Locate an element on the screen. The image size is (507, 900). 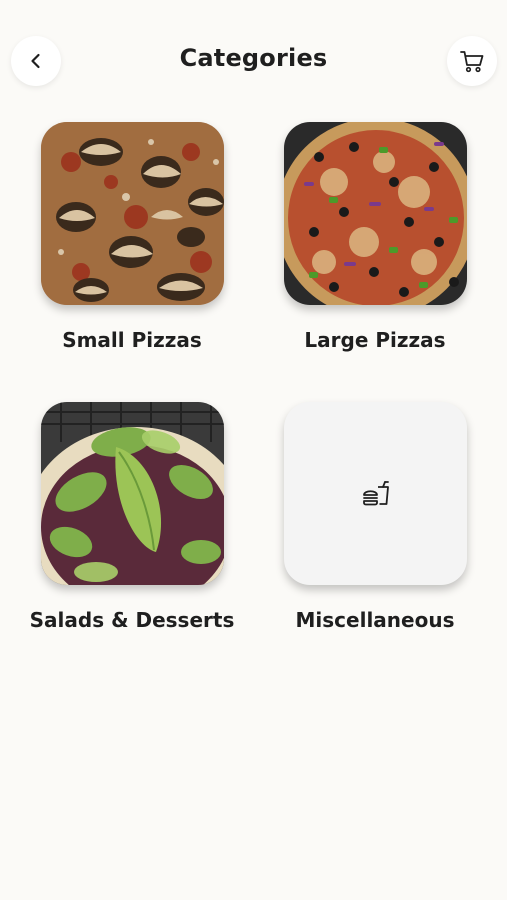
category-tile-salads-desserts is located at coordinates (132, 493).